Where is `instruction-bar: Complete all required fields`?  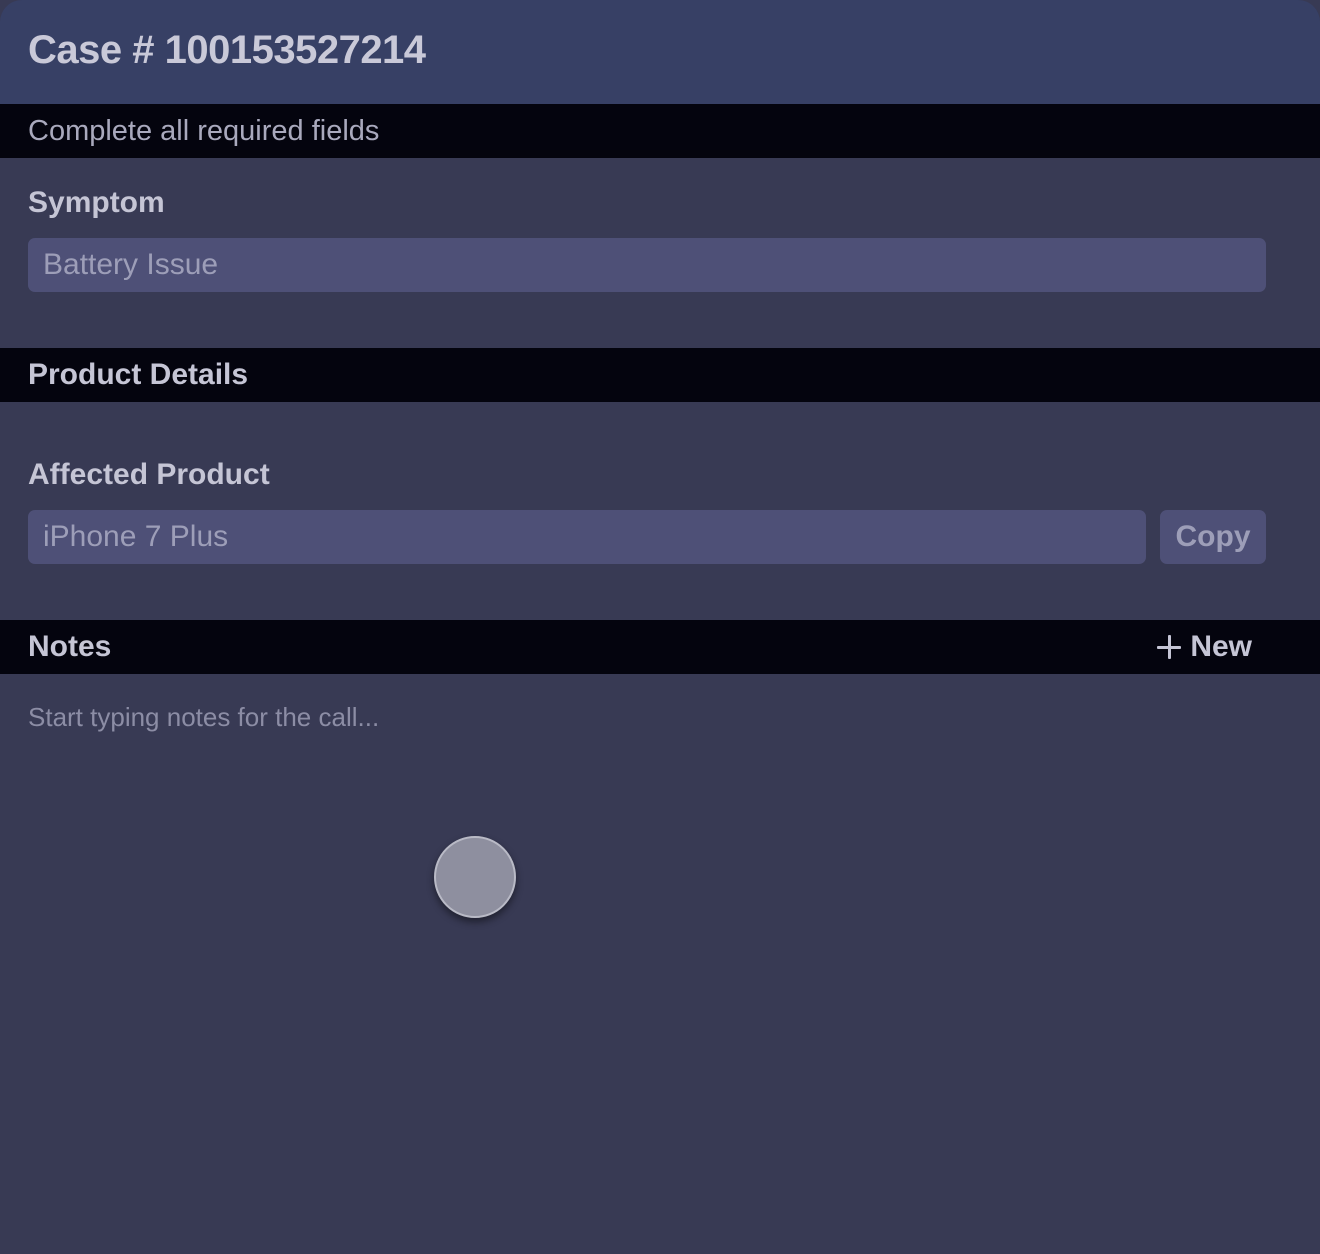 instruction-bar: Complete all required fields is located at coordinates (660, 131).